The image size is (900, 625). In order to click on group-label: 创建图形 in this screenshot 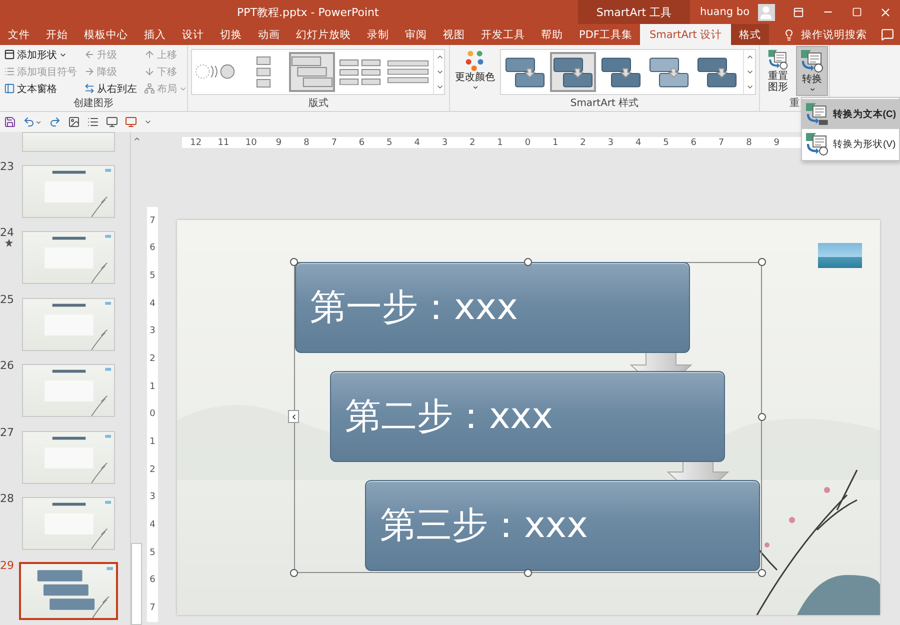, I will do `click(94, 104)`.